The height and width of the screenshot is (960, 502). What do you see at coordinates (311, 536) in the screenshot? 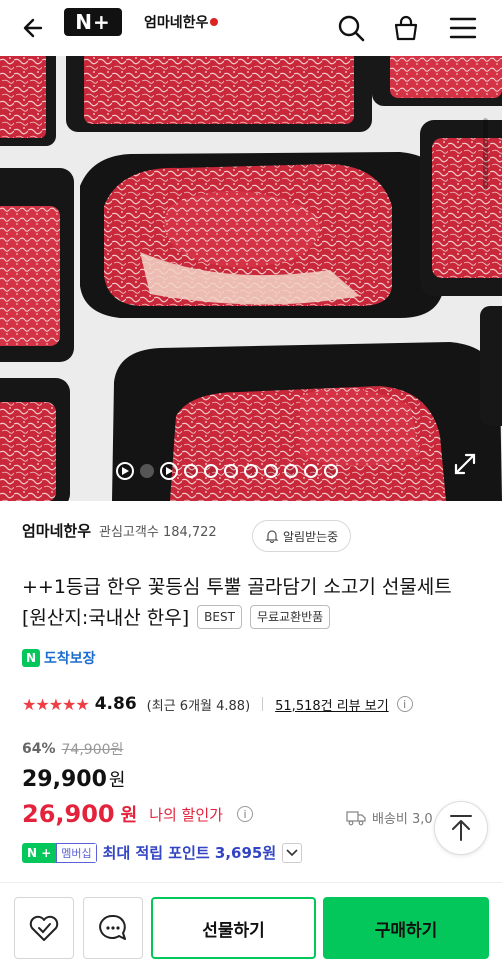
I see `alarm-label: 알림받는중` at bounding box center [311, 536].